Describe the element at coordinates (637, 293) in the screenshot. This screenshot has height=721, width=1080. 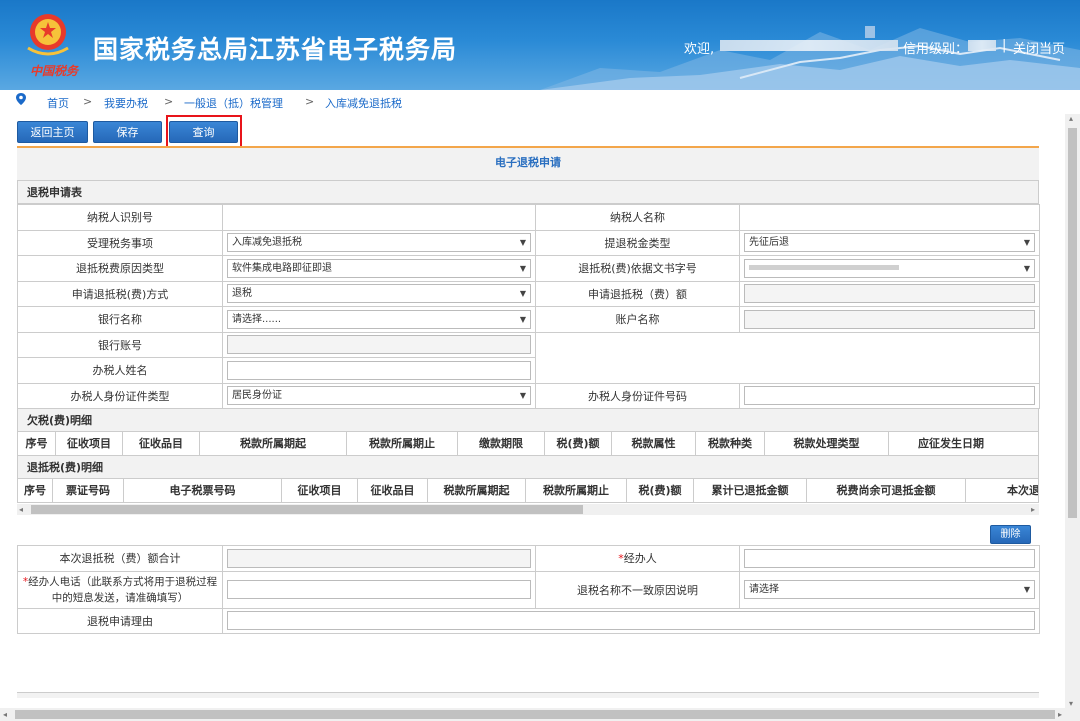
I see `amount-label: 申请退抵税（费）额` at that location.